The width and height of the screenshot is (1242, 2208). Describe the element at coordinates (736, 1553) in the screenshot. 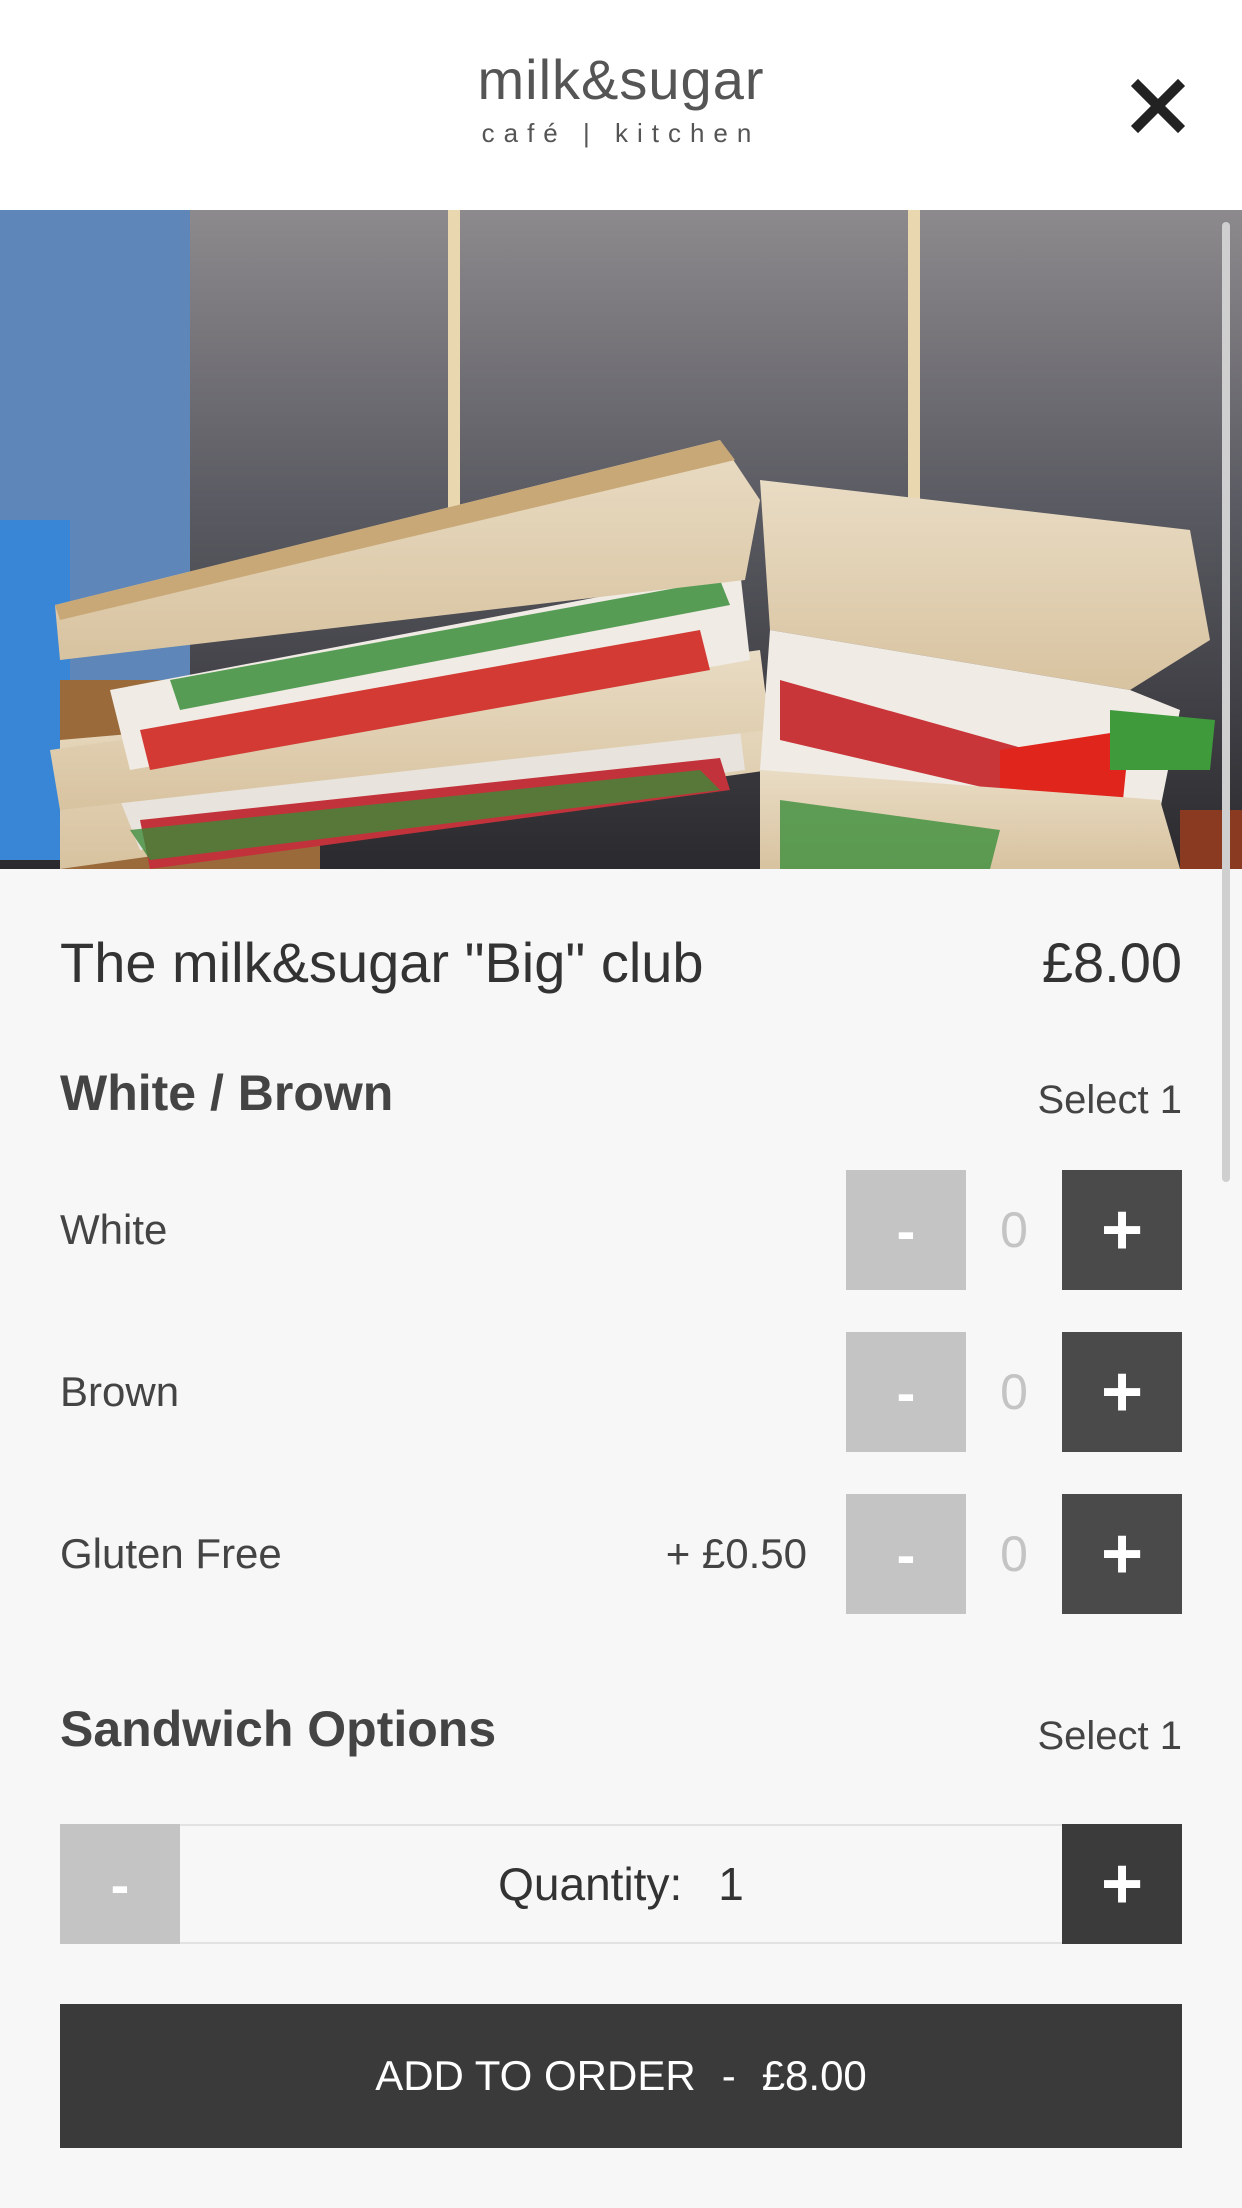

I see `option-surcharge: + £0.50` at that location.